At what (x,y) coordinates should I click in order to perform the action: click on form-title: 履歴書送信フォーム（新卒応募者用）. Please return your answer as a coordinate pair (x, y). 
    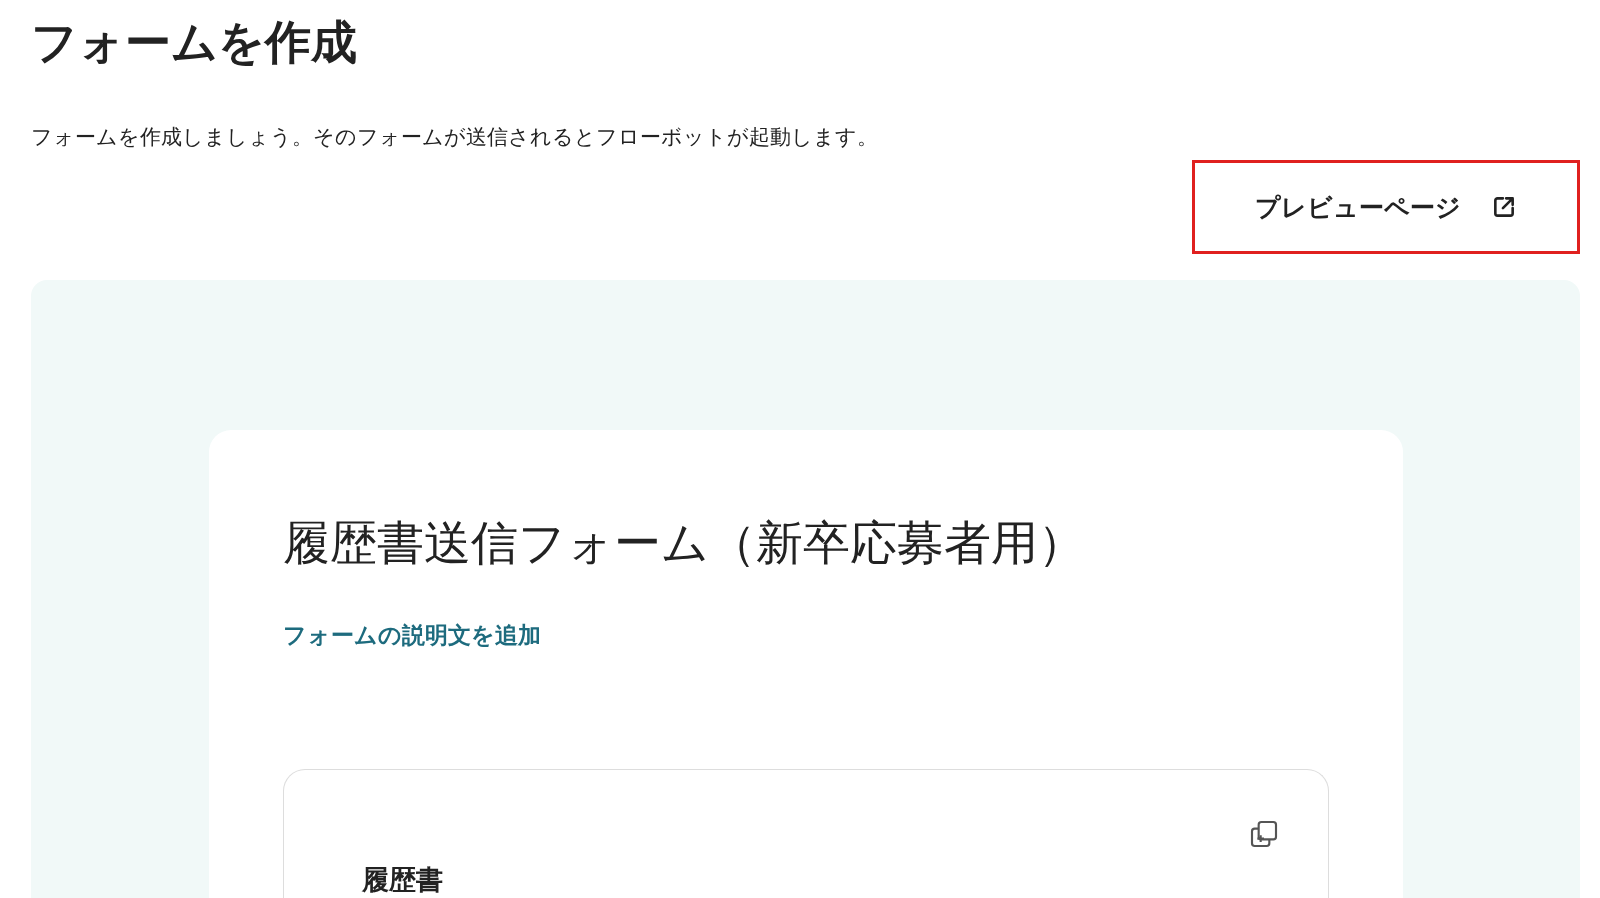
    Looking at the image, I should click on (684, 543).